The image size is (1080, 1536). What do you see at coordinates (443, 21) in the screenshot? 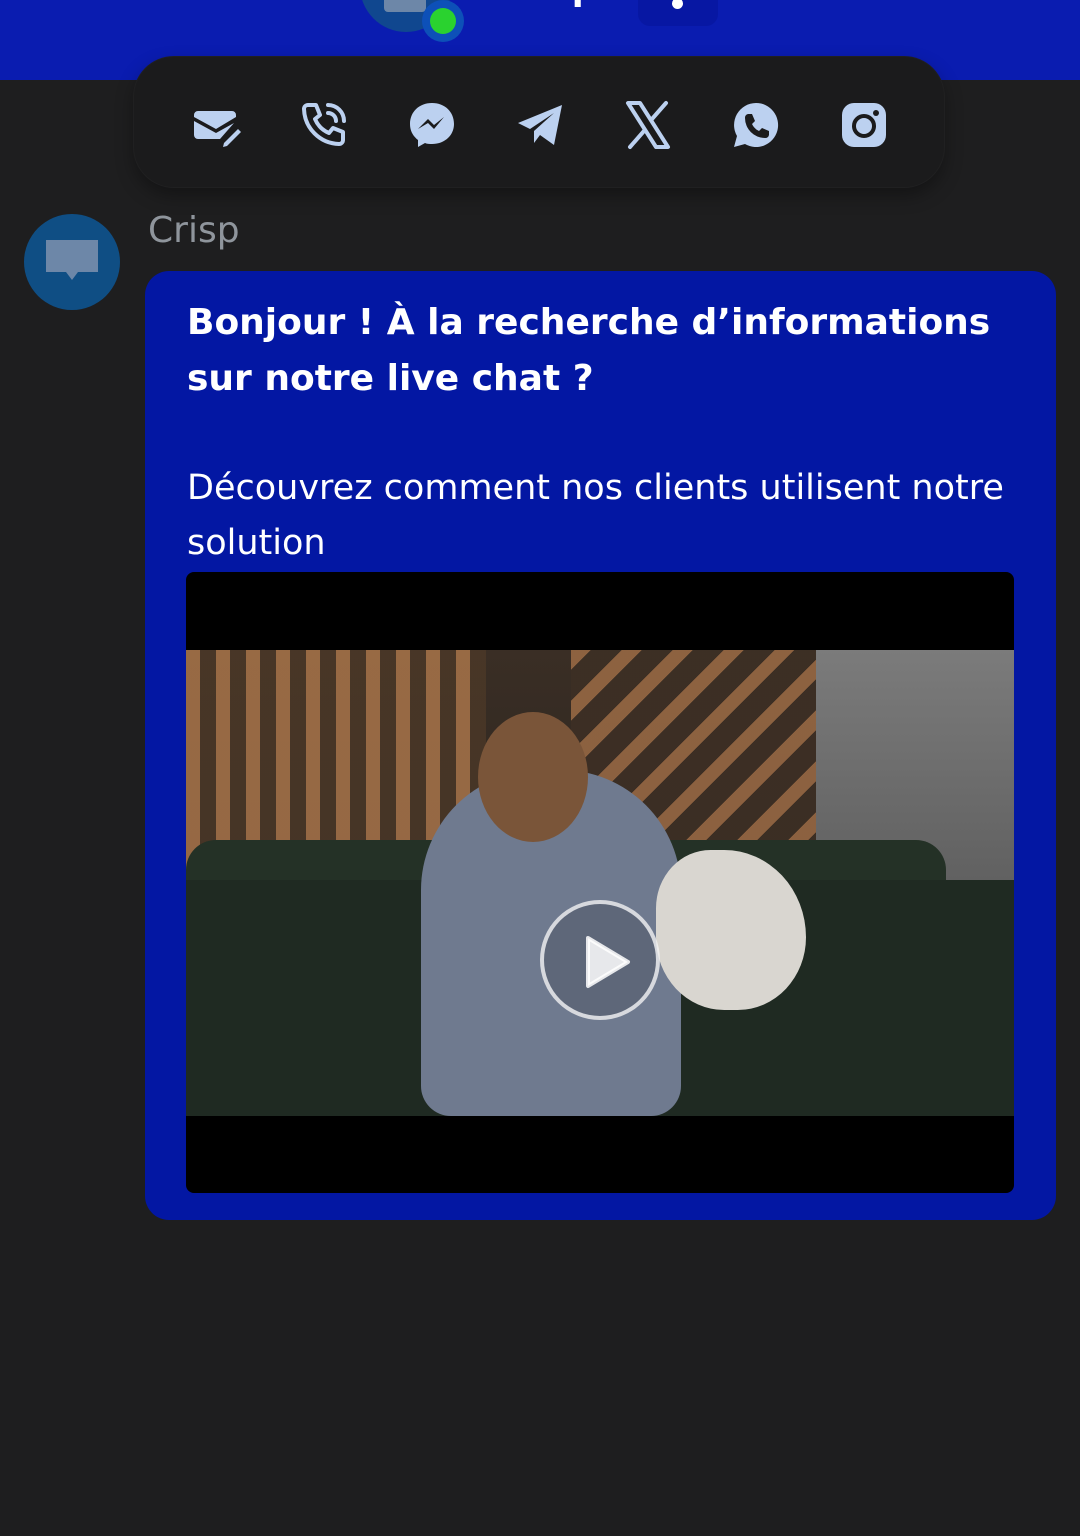
I see `online-status-indicator` at bounding box center [443, 21].